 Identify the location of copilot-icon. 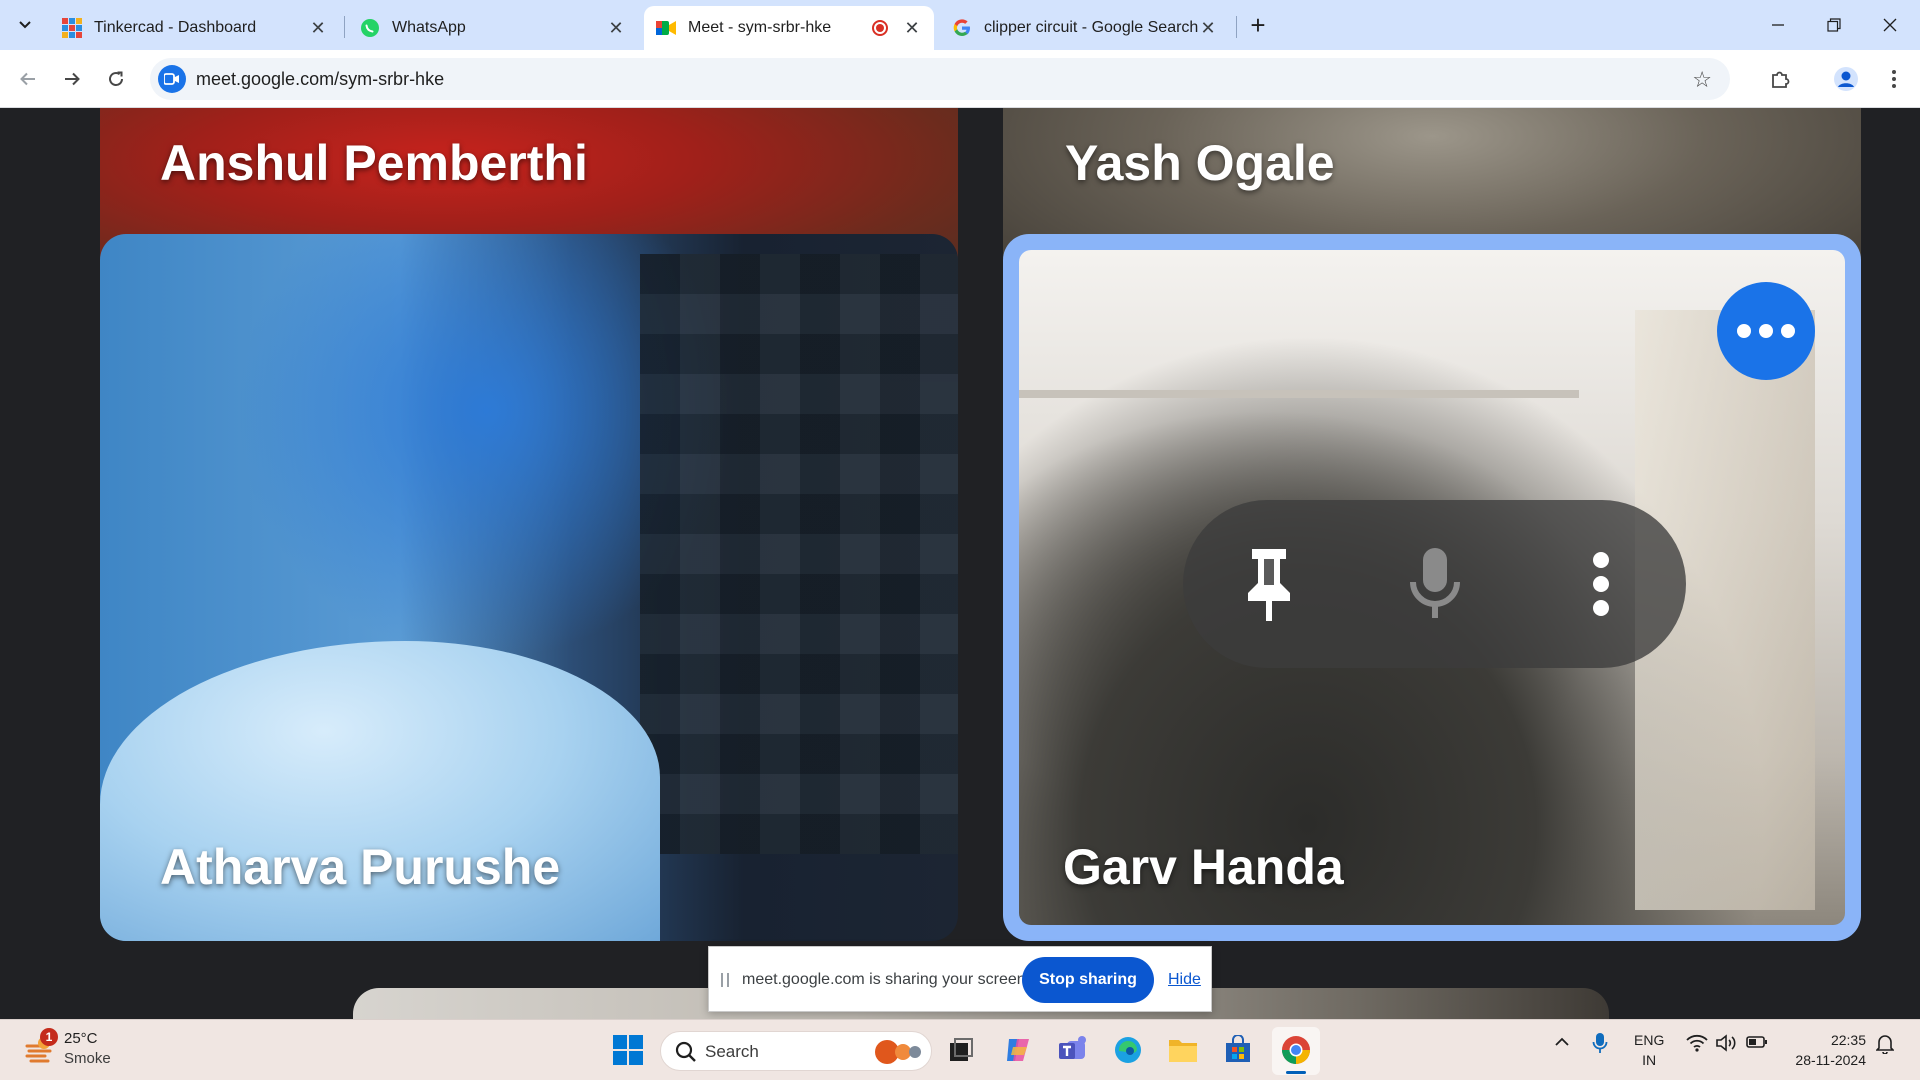
(1018, 1050).